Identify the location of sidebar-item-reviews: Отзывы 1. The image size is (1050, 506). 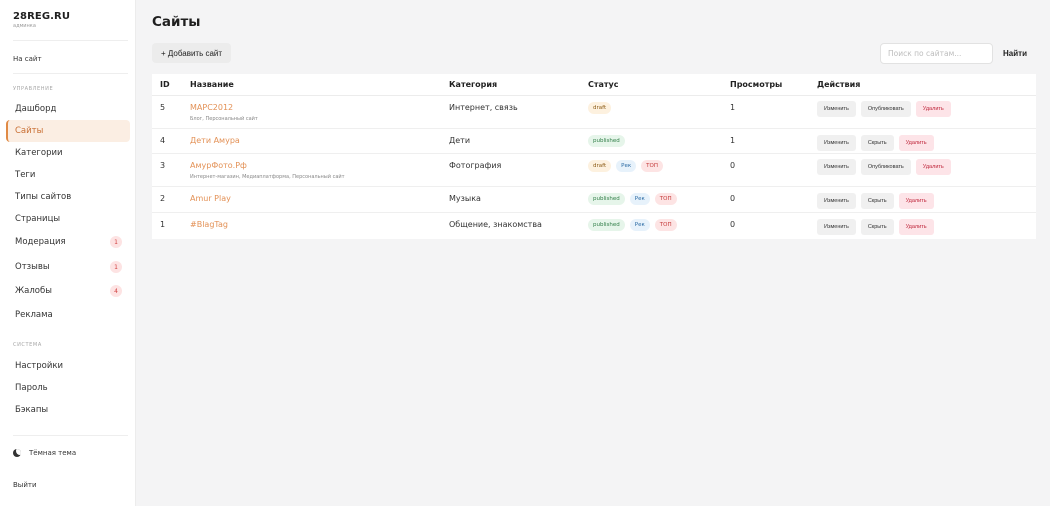
(68, 267).